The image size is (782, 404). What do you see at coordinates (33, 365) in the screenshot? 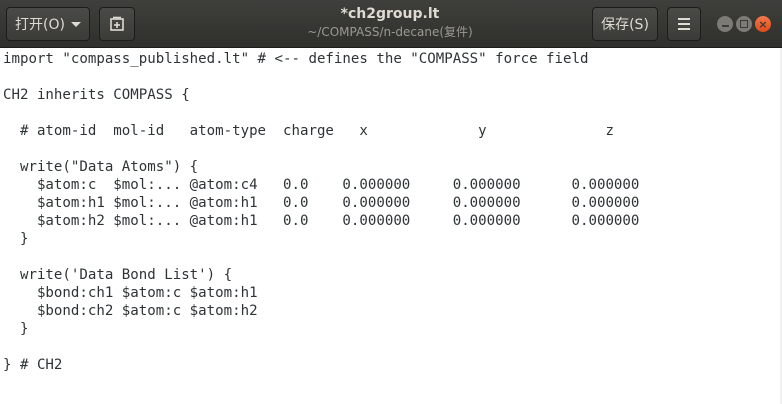
I see `code-line: } # CH2` at bounding box center [33, 365].